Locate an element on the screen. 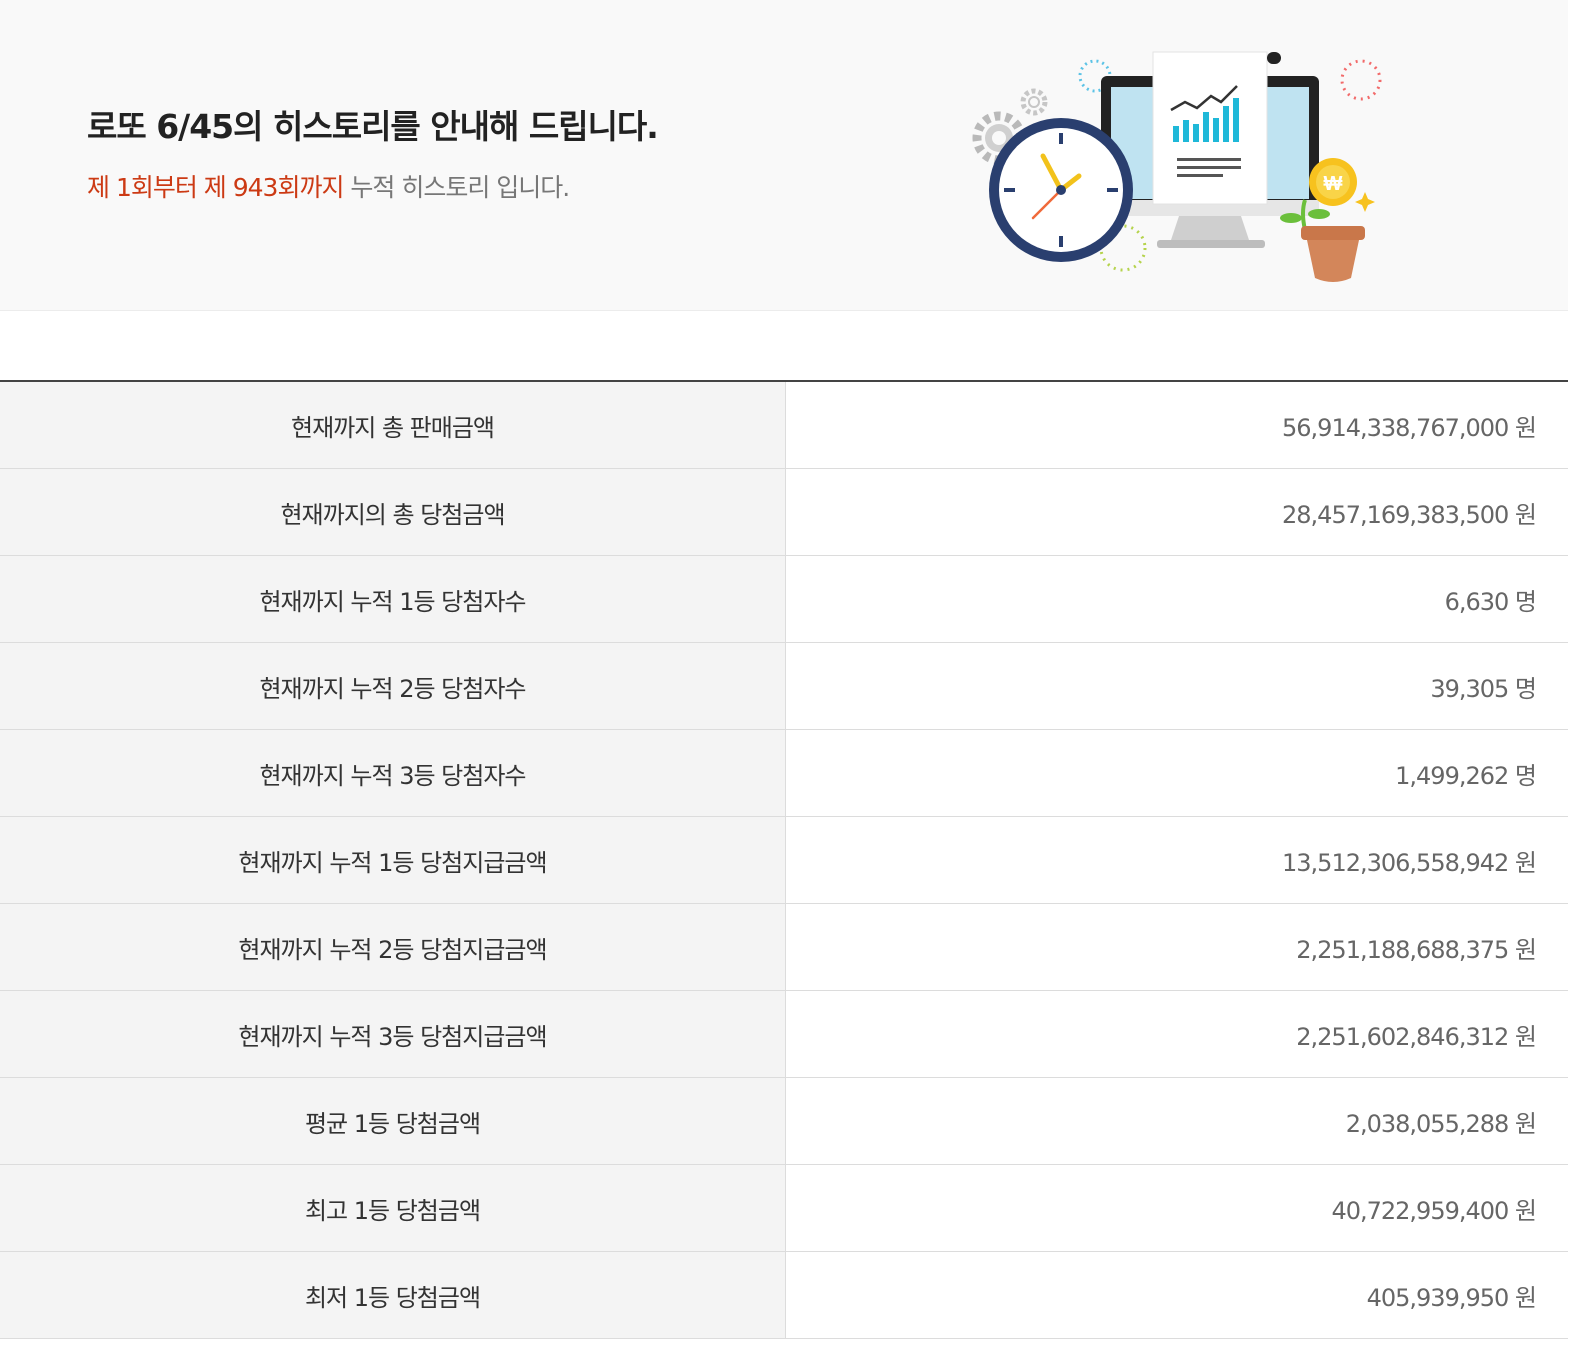  table-row: 현재까지 누적 3등 당첨지급금액 2,251,602,846,312 원 is located at coordinates (784, 1034).